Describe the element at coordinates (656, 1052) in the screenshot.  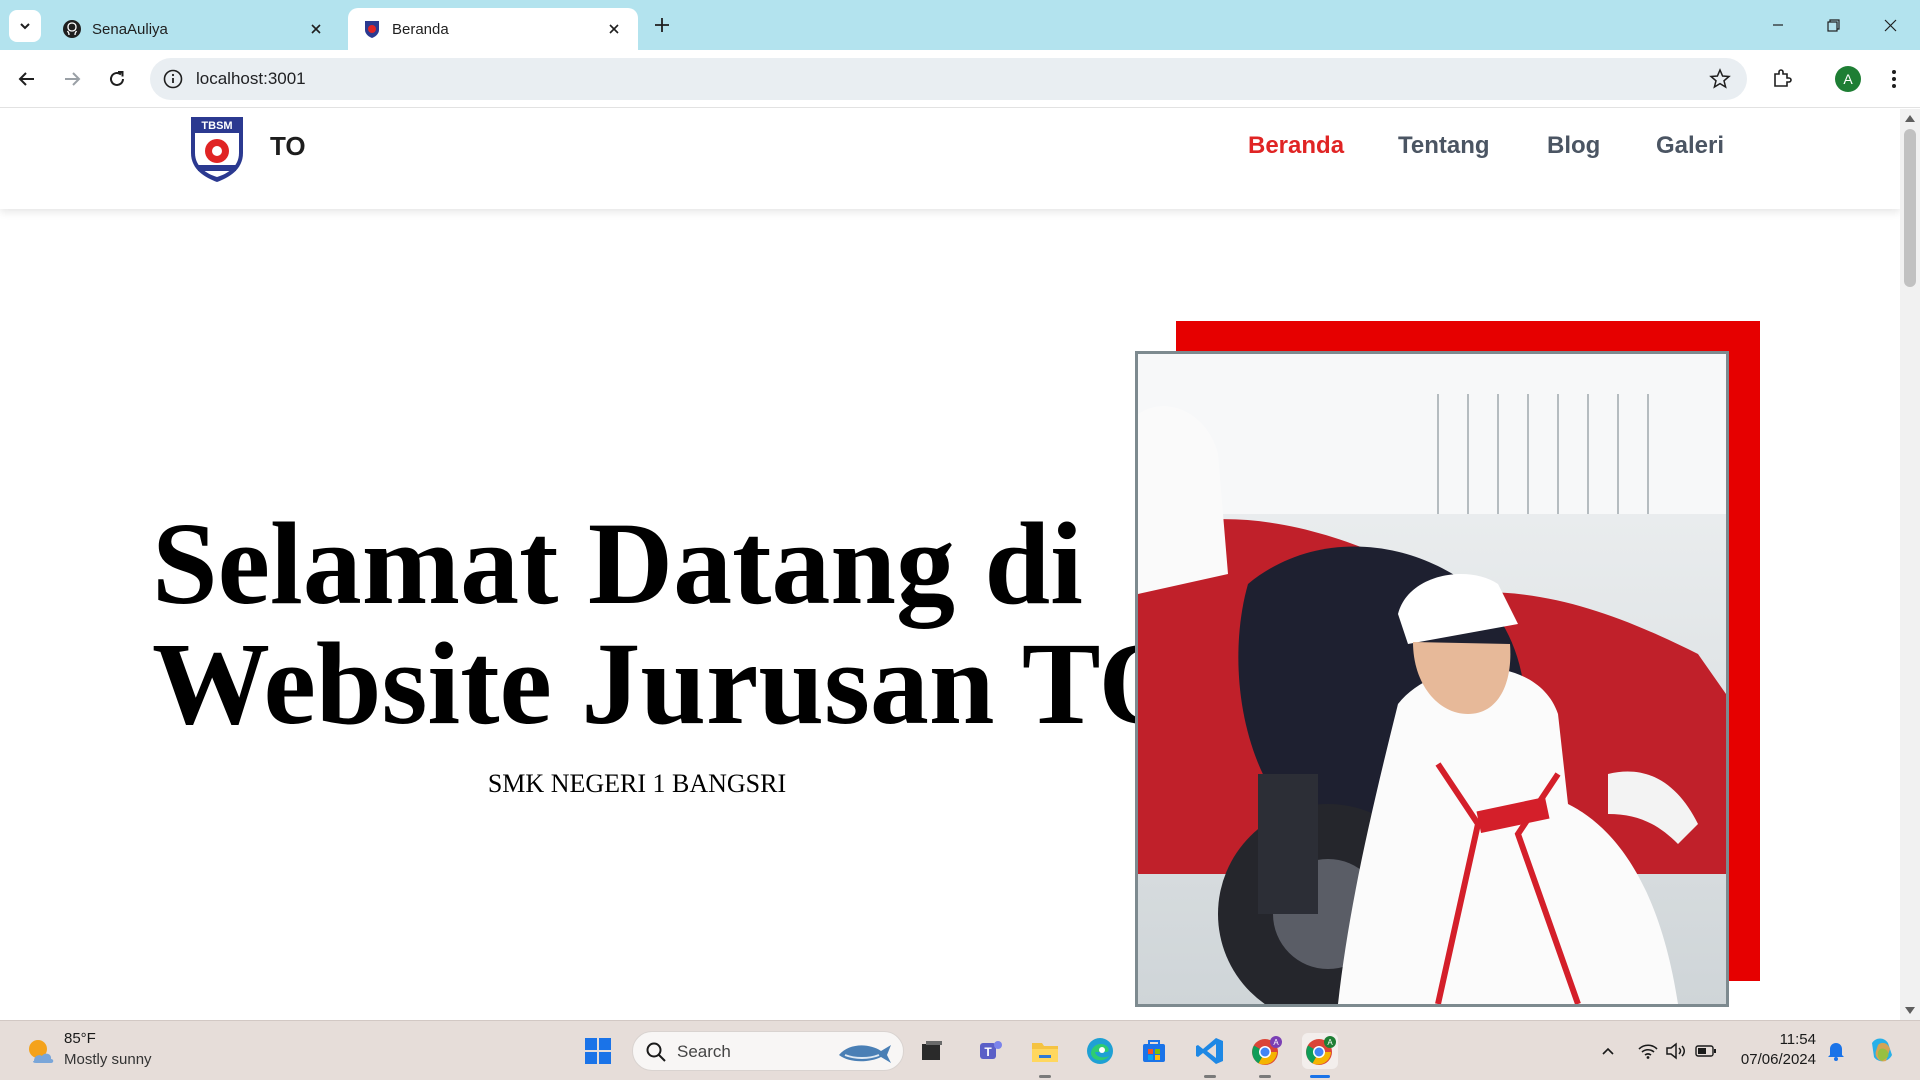
I see `search-icon` at that location.